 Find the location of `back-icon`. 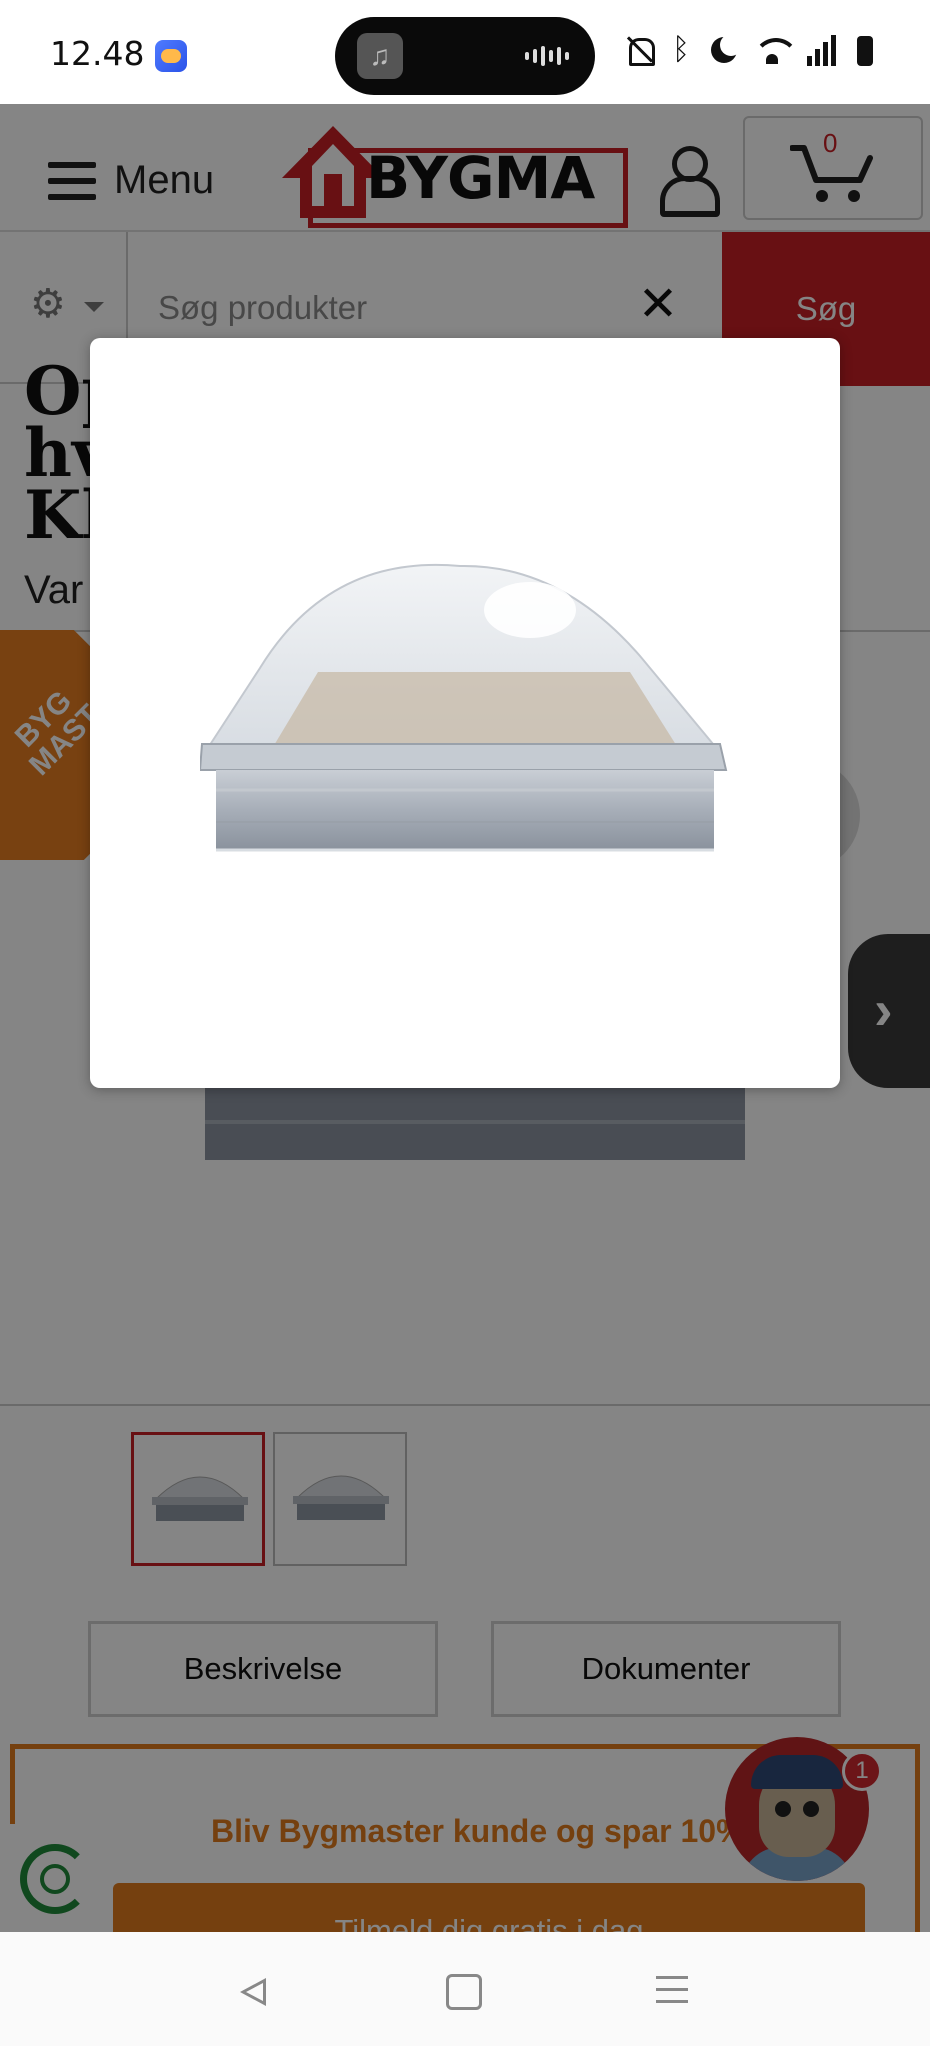

back-icon is located at coordinates (255, 1991).